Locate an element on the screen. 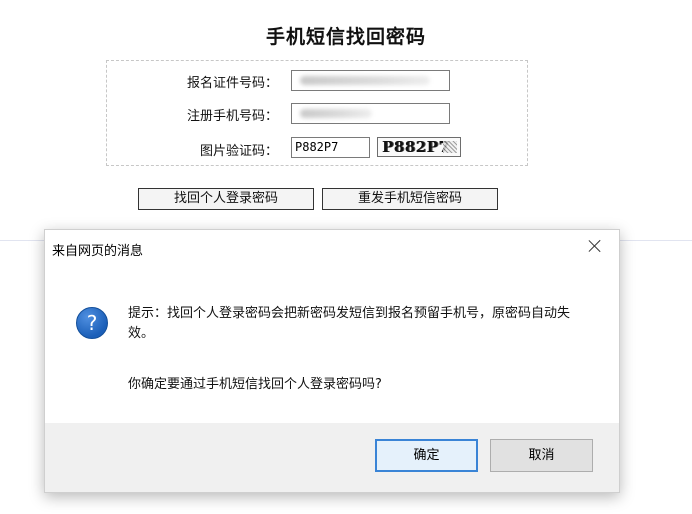 The image size is (692, 514). id-number-input is located at coordinates (370, 80).